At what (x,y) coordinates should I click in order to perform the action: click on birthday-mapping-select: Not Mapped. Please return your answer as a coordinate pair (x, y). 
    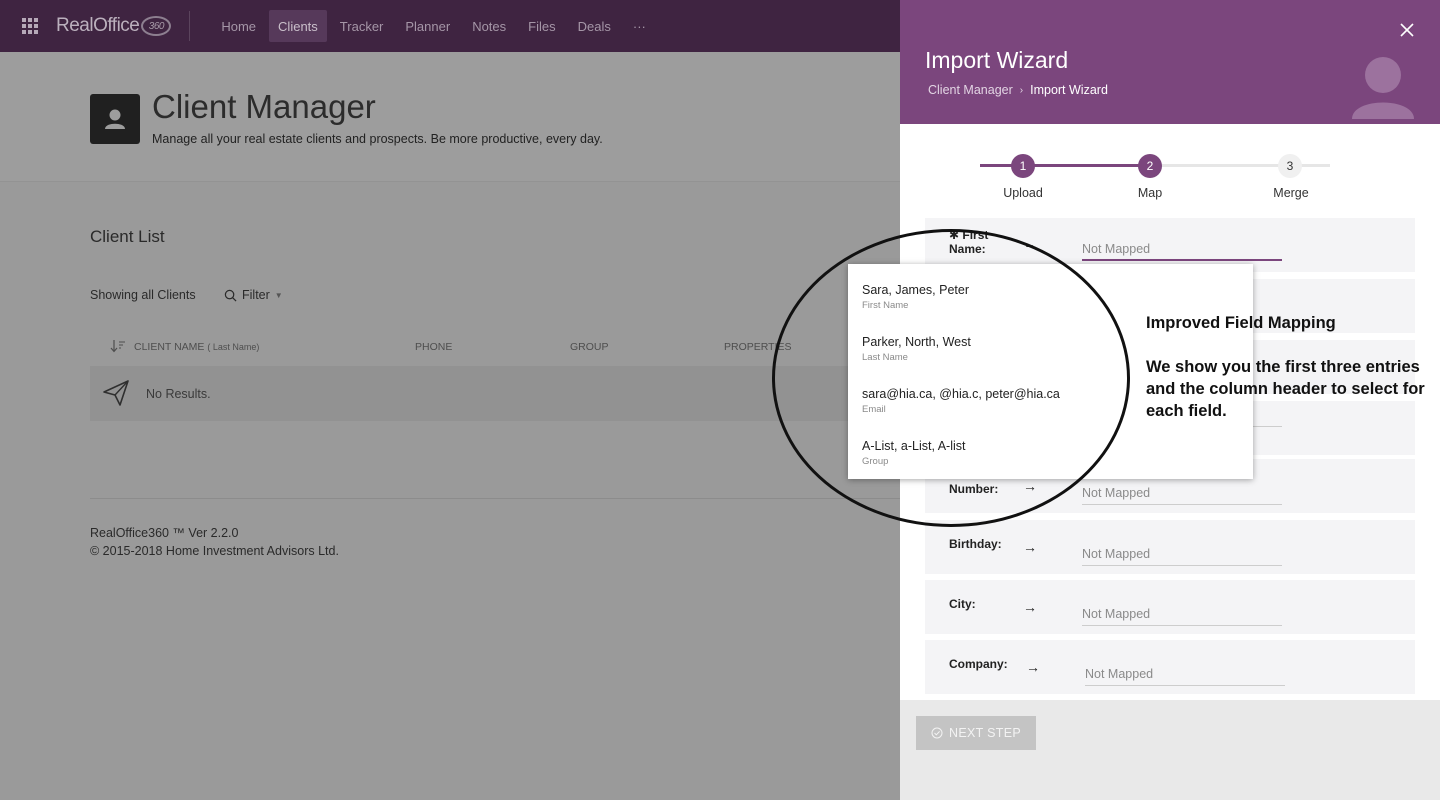
    Looking at the image, I should click on (1182, 555).